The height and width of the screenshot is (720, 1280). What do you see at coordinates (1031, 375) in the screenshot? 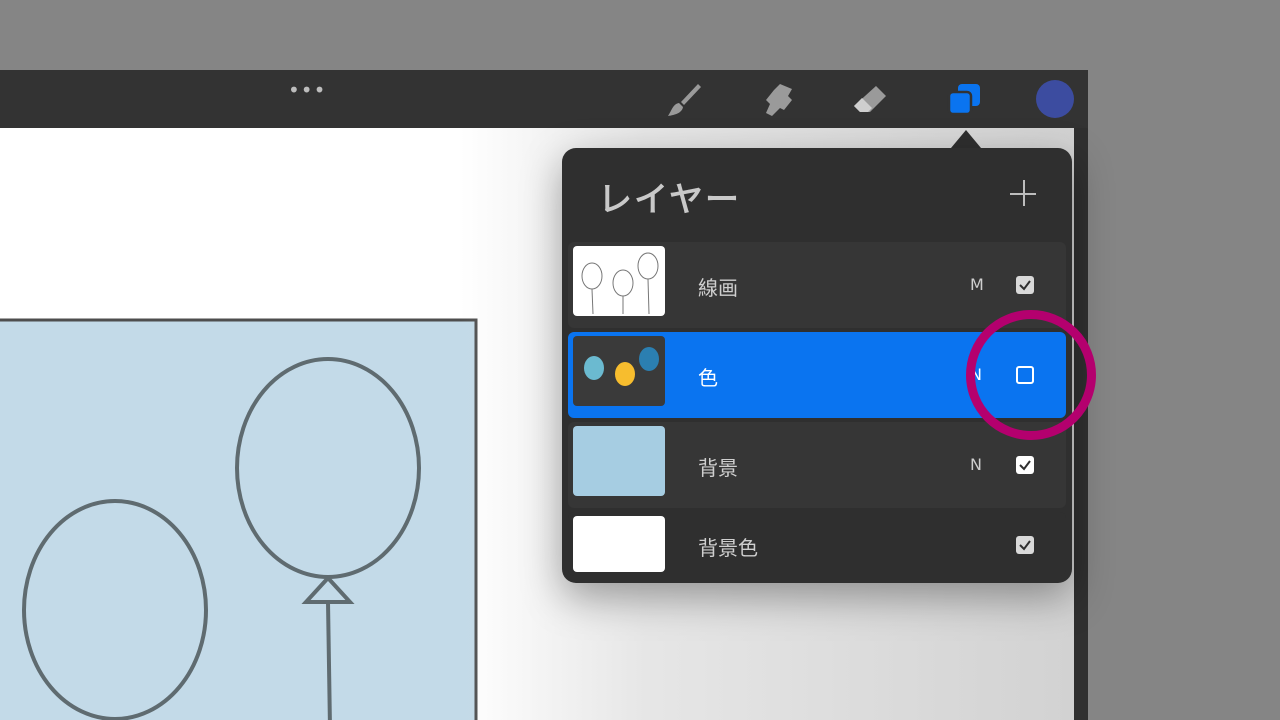
I see `highlight-circle` at bounding box center [1031, 375].